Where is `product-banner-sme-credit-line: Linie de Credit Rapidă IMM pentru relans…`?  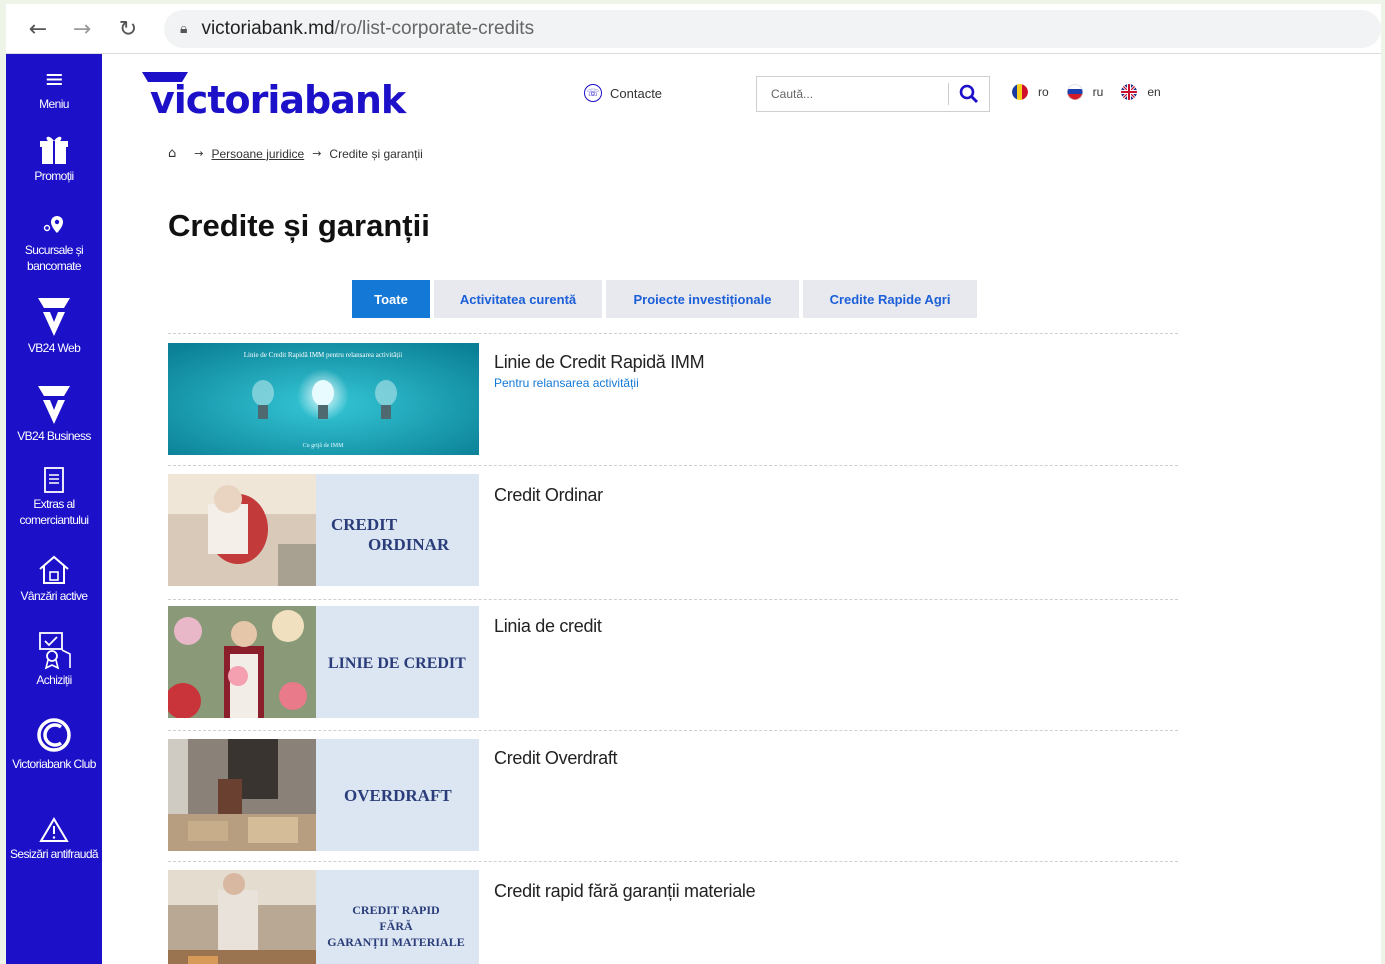 product-banner-sme-credit-line: Linie de Credit Rapidă IMM pentru relans… is located at coordinates (323, 399).